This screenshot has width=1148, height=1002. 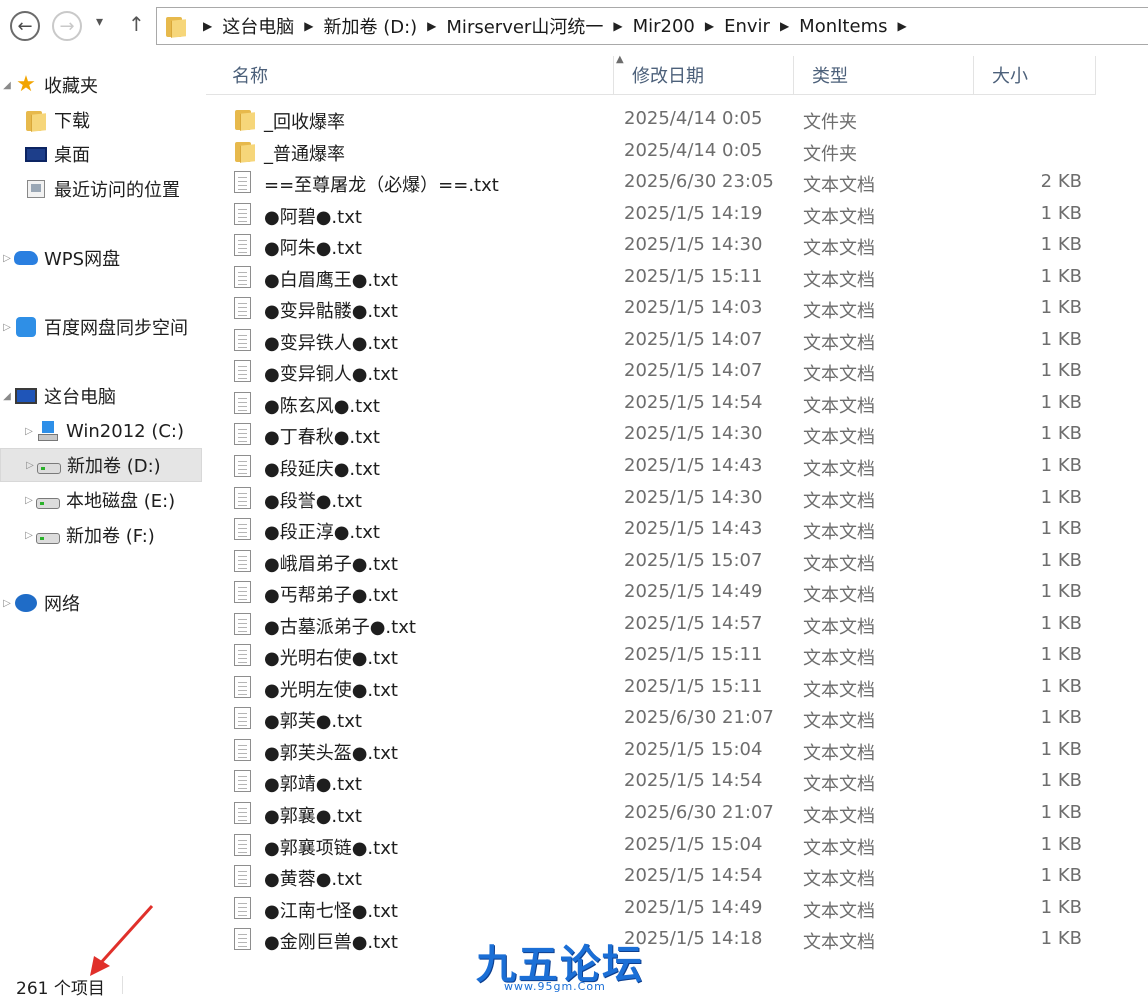 I want to click on sidebar-item-network: ▷ 网络, so click(x=101, y=603).